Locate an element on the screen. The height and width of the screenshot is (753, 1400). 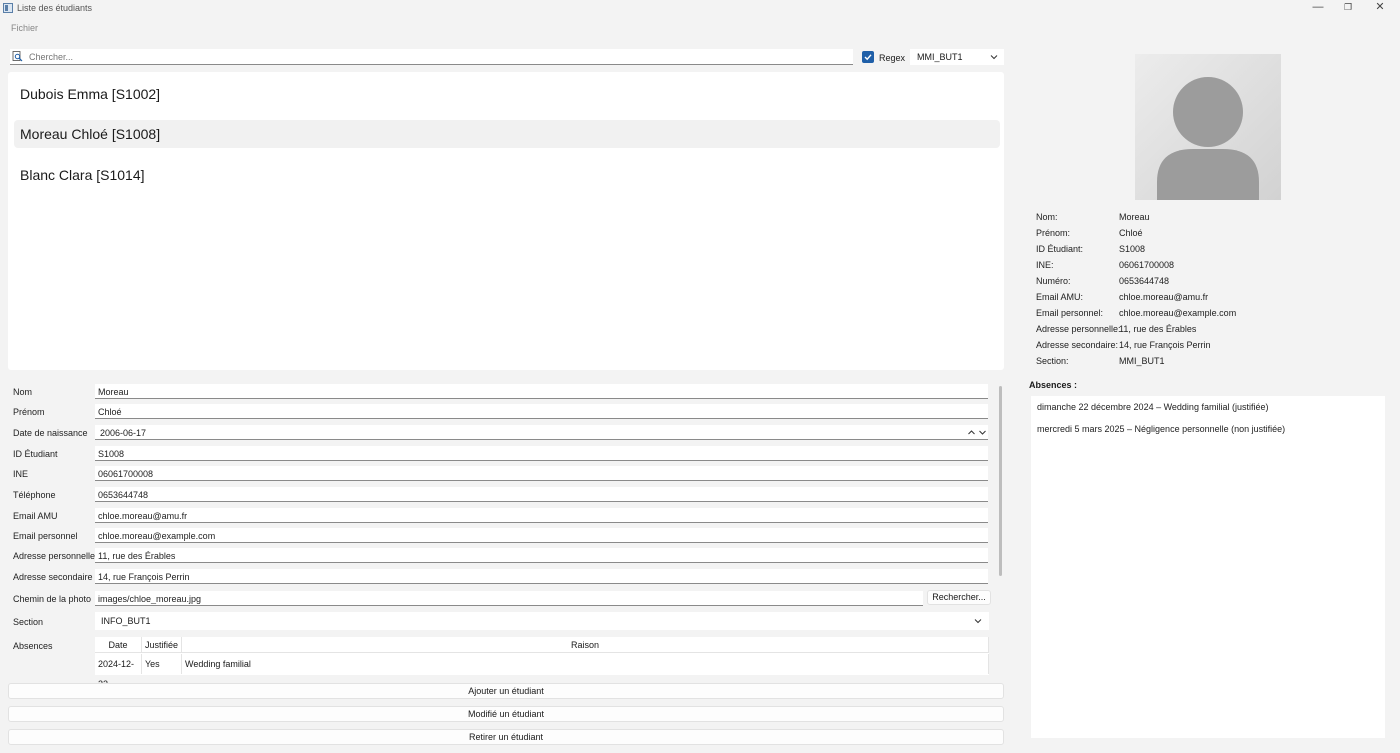
detail-label-id: ID Étudiant: is located at coordinates (1060, 249).